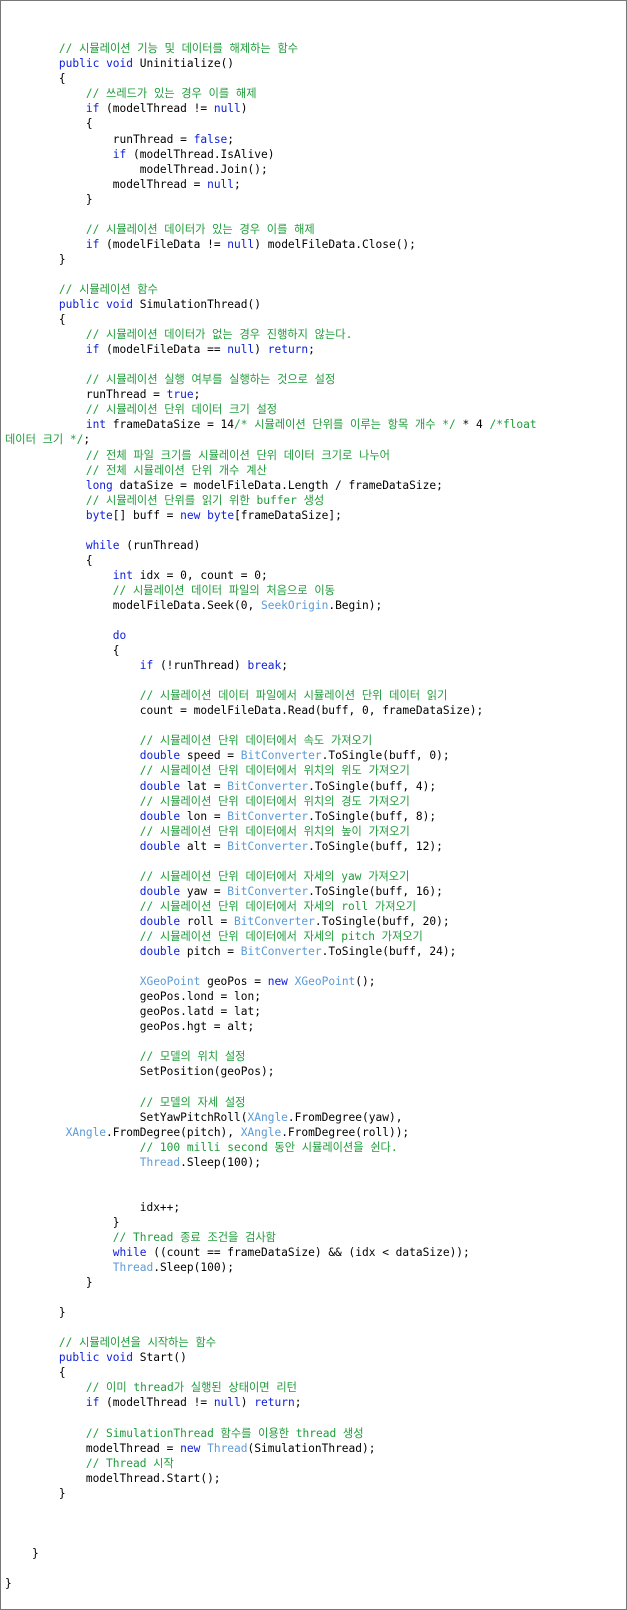 Image resolution: width=627 pixels, height=1610 pixels. I want to click on code-token-plain: {, so click(62, 320).